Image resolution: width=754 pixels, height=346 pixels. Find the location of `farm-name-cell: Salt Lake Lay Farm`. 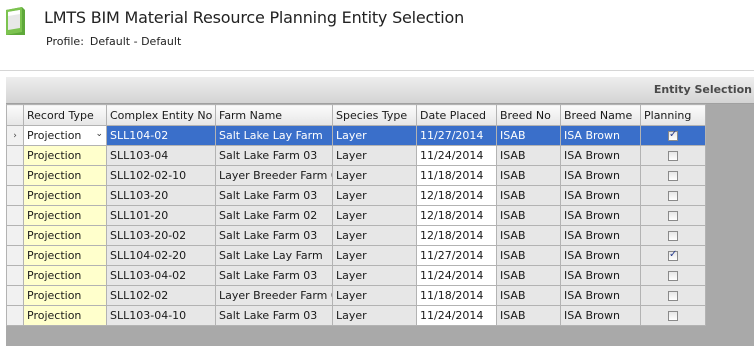

farm-name-cell: Salt Lake Lay Farm is located at coordinates (274, 135).